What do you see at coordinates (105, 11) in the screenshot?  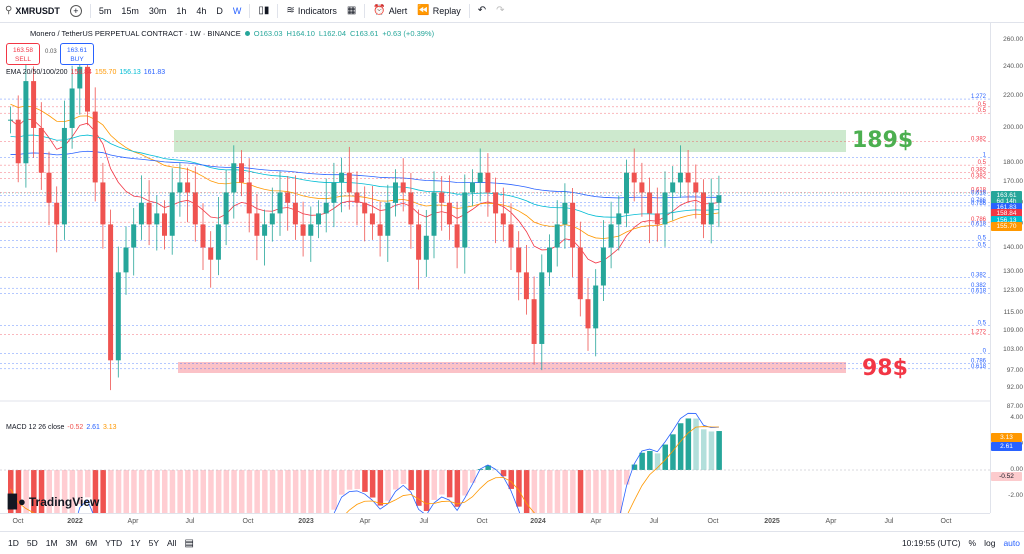 I see `interval-5m: 5m` at bounding box center [105, 11].